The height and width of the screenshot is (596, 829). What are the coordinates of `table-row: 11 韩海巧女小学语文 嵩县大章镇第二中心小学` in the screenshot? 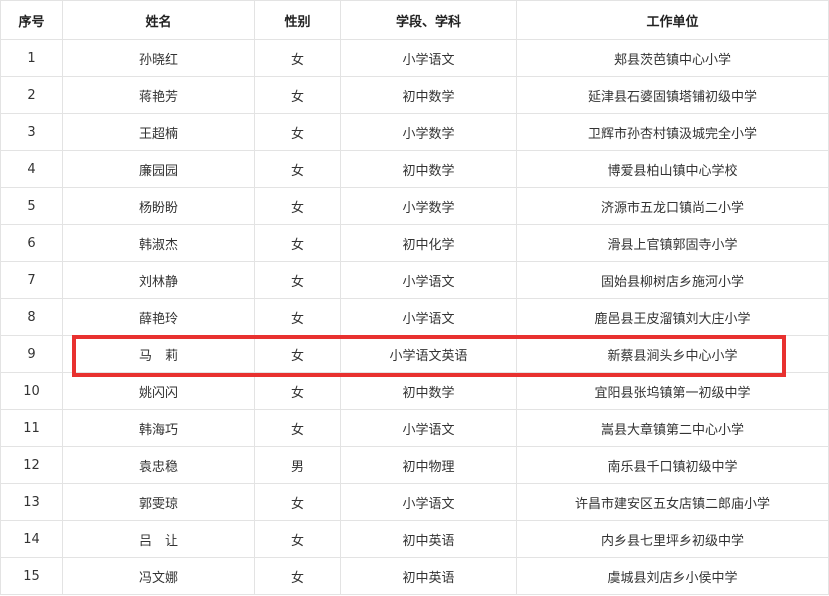 It's located at (414, 428).